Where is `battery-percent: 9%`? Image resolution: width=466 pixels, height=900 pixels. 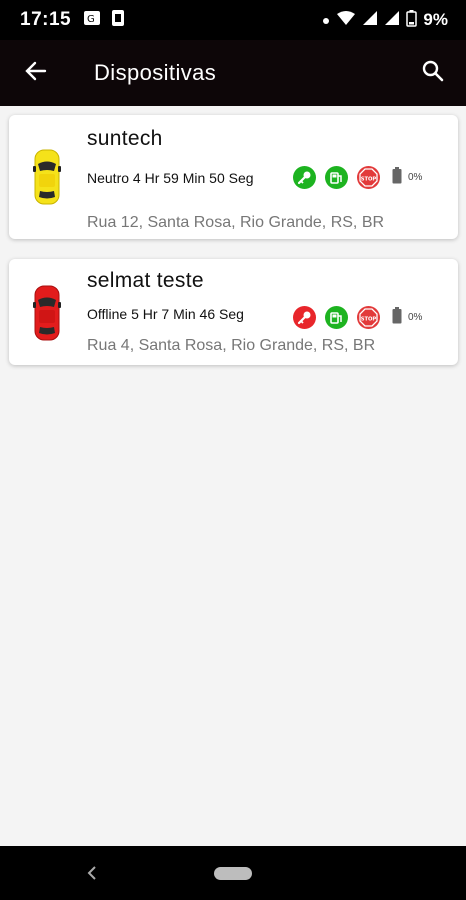
battery-percent: 9% is located at coordinates (435, 19).